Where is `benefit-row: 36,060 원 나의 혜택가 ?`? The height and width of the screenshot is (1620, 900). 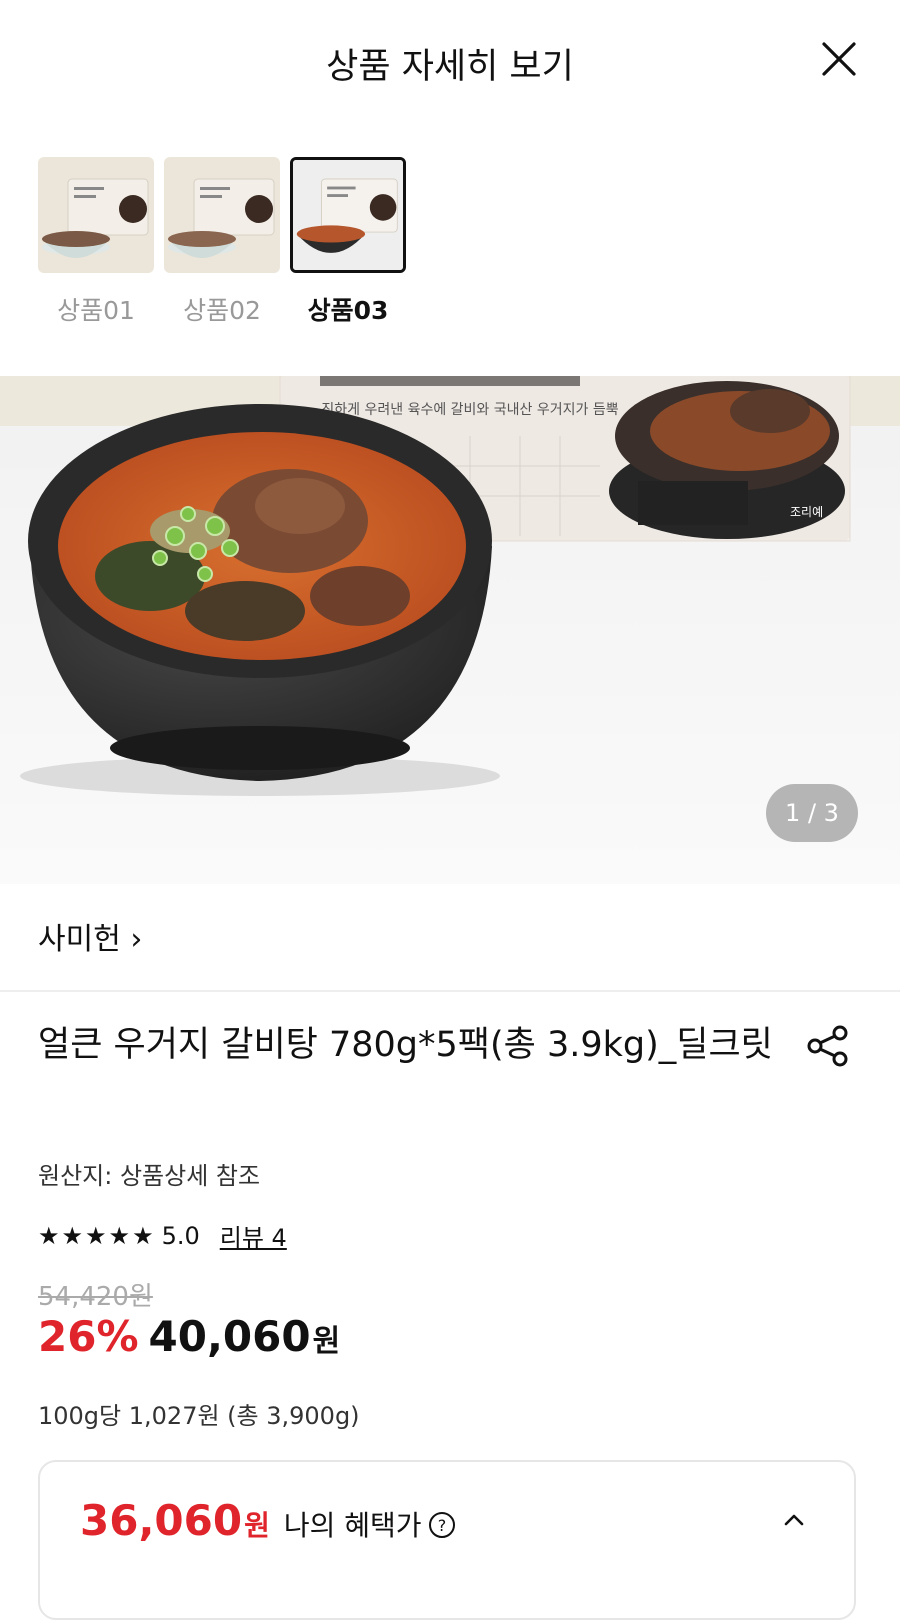
benefit-row: 36,060 원 나의 혜택가 ? is located at coordinates (268, 1520).